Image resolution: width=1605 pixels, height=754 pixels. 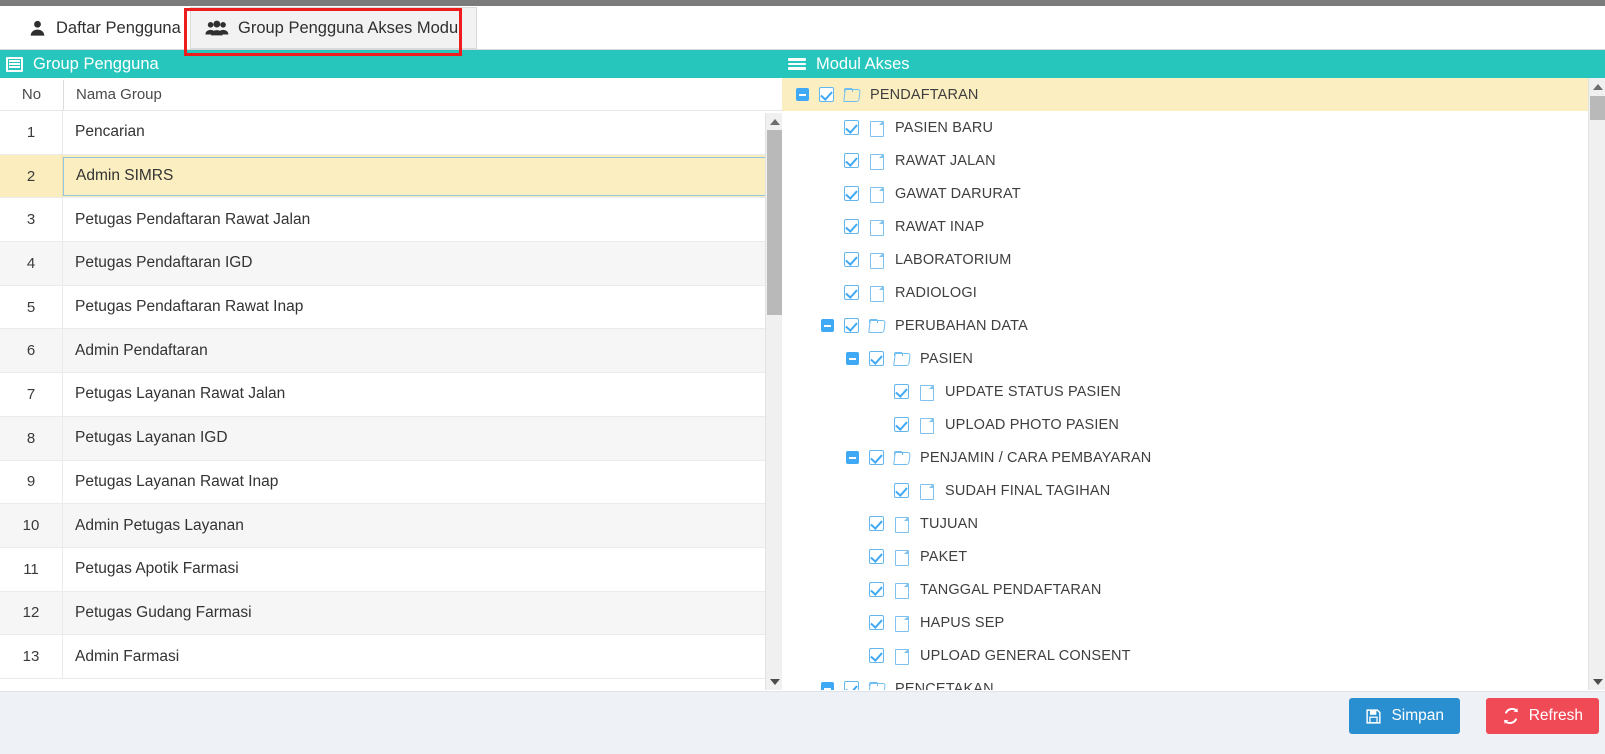 I want to click on tree-node: RAWAT JALAN, so click(x=1185, y=160).